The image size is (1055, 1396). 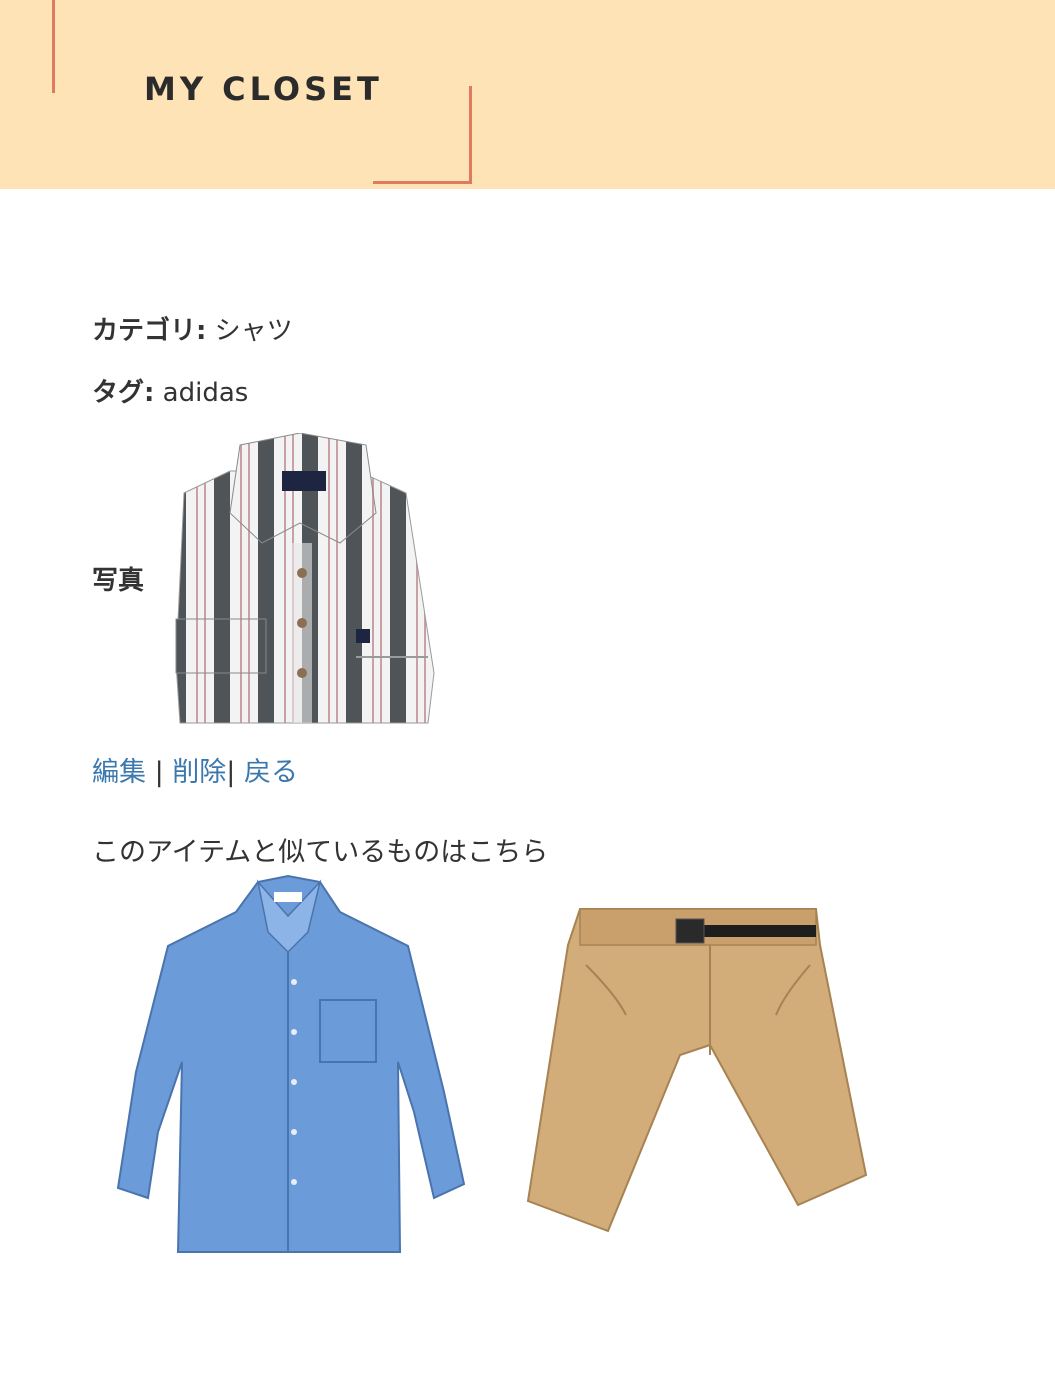 What do you see at coordinates (263, 89) in the screenshot?
I see `site-logo: MY CLOSET` at bounding box center [263, 89].